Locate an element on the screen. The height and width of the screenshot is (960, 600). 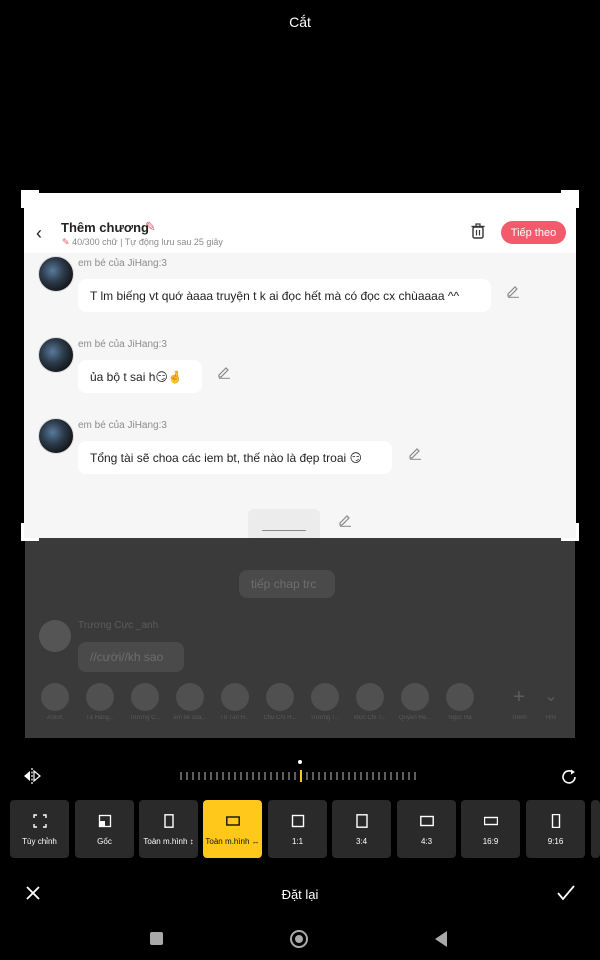
ratio-option: Tùy chỉnh is located at coordinates (39, 829).